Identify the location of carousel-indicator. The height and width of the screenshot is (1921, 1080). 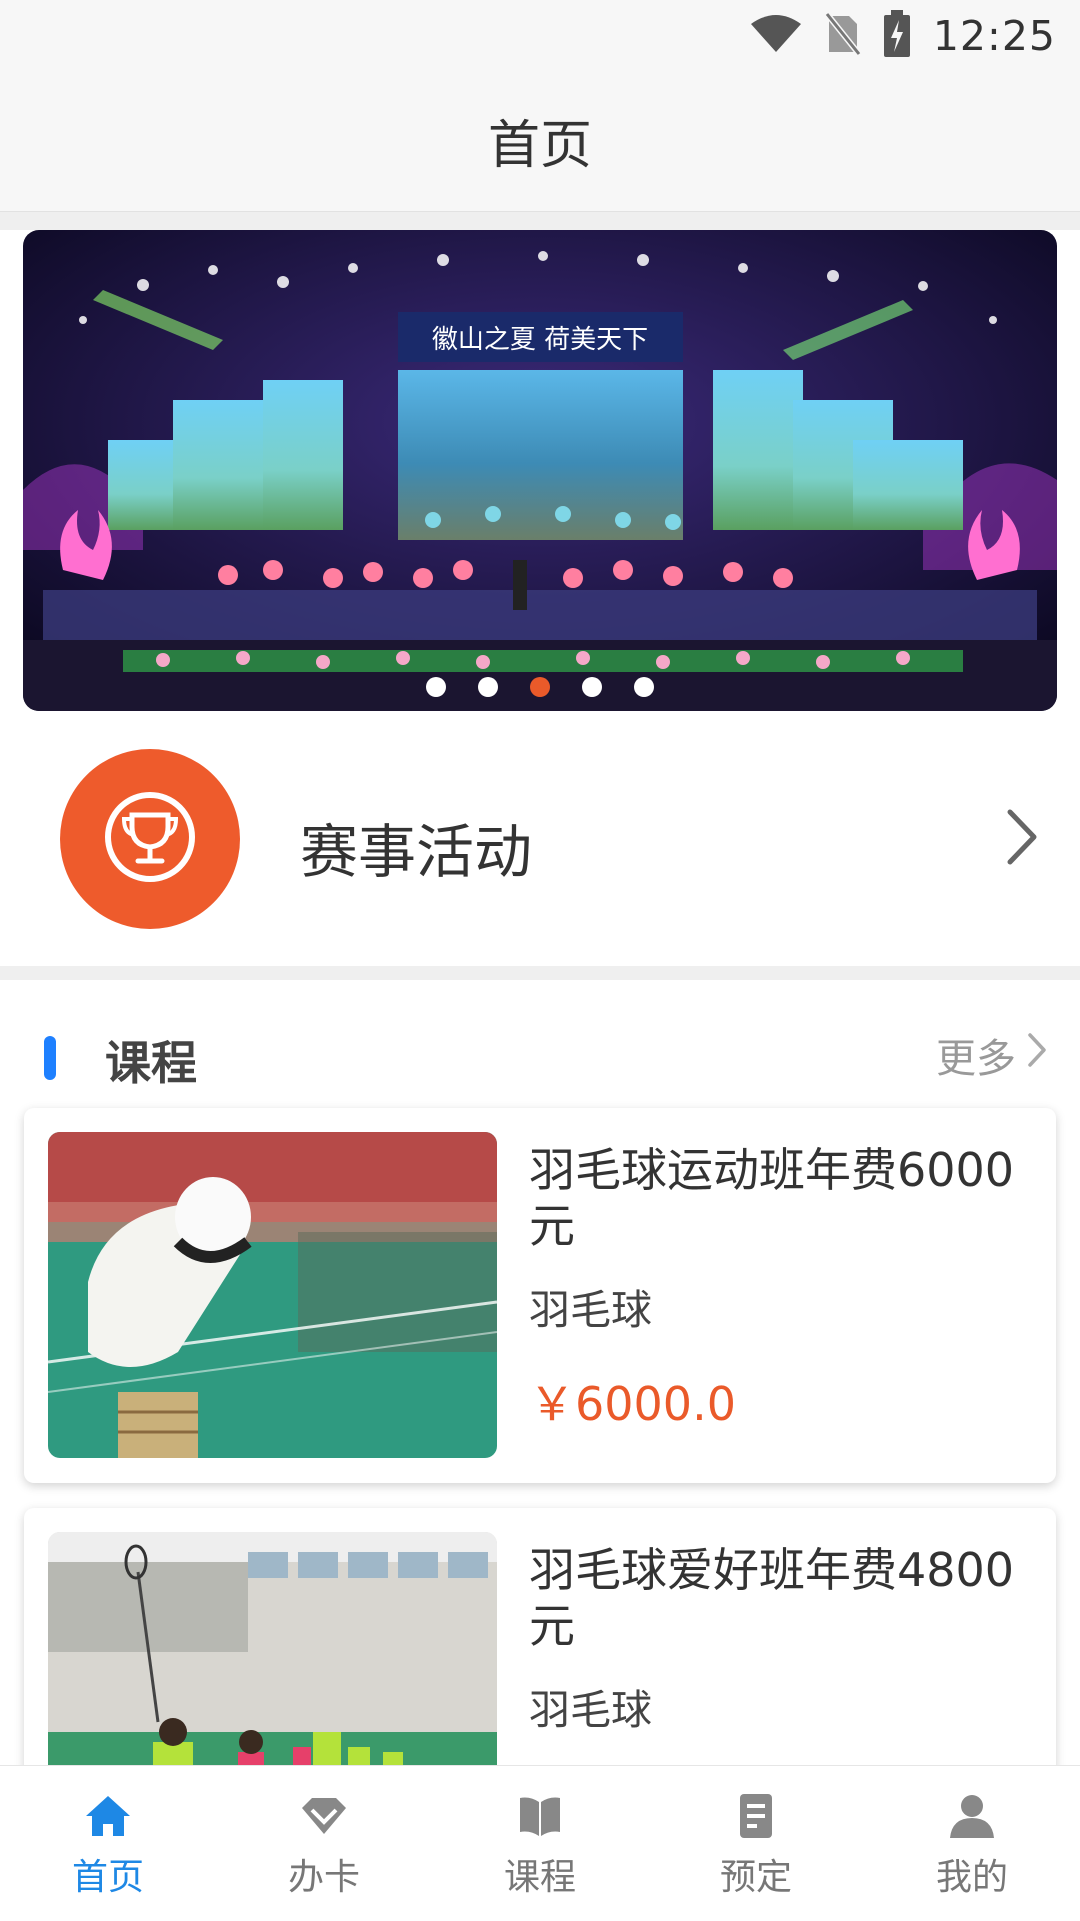
(540, 687).